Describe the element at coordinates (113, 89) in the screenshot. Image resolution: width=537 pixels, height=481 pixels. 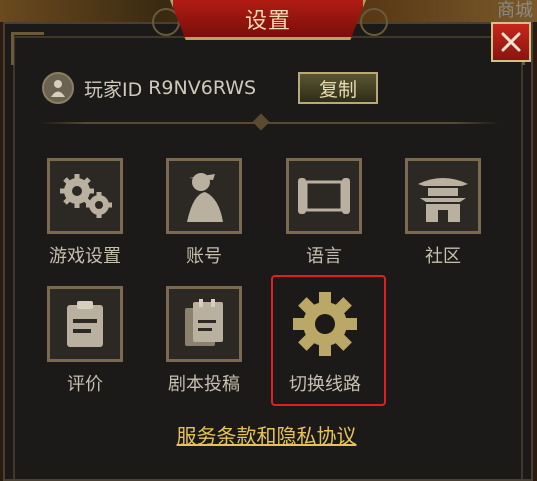
I see `player-id-label: 玩家ID` at that location.